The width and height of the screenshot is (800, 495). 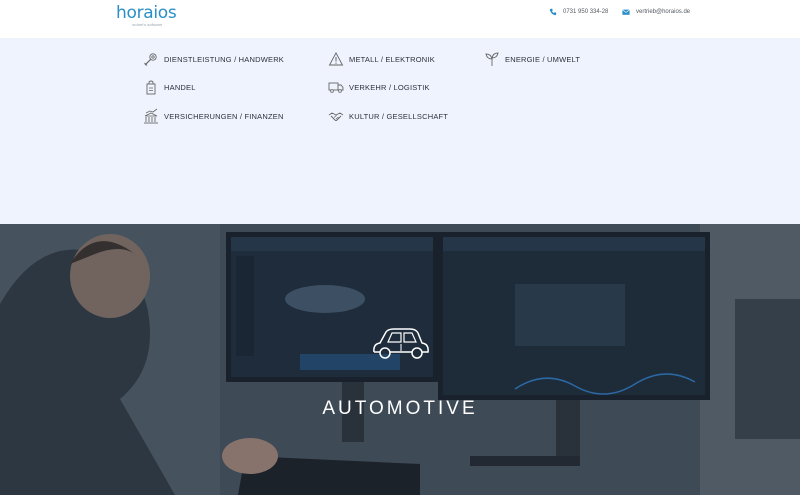 I want to click on email-contact: vertrieb@horaios.de, so click(x=656, y=12).